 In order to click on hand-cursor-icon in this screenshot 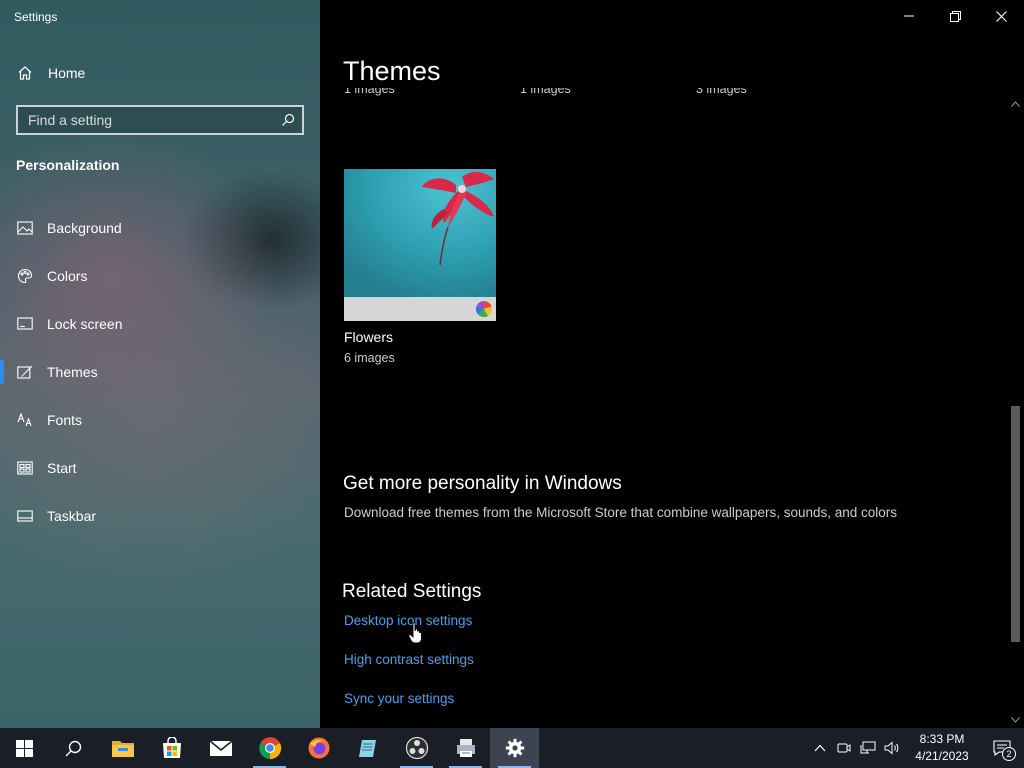, I will do `click(415, 633)`.